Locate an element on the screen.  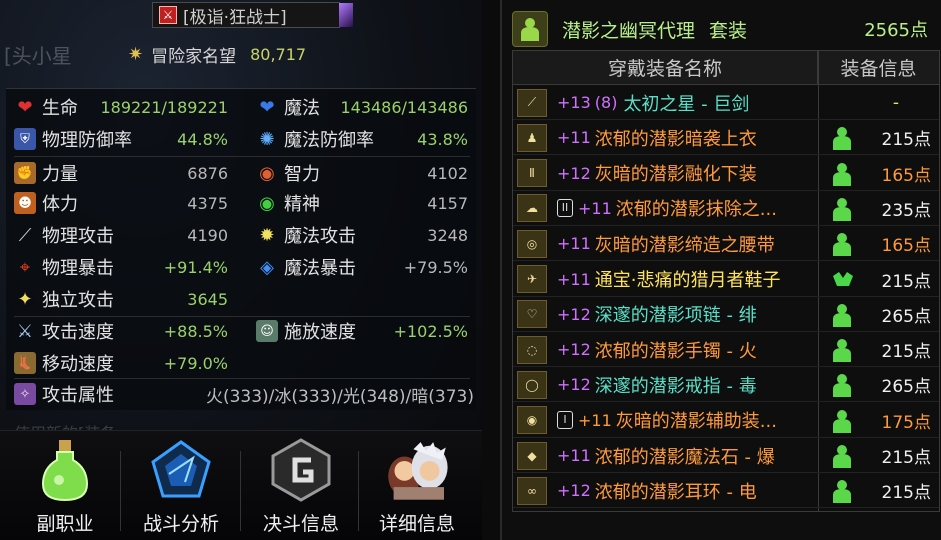
equipment-row: ◉ I +11 灰暗的潜影辅助装... 175点 is located at coordinates (726, 421).